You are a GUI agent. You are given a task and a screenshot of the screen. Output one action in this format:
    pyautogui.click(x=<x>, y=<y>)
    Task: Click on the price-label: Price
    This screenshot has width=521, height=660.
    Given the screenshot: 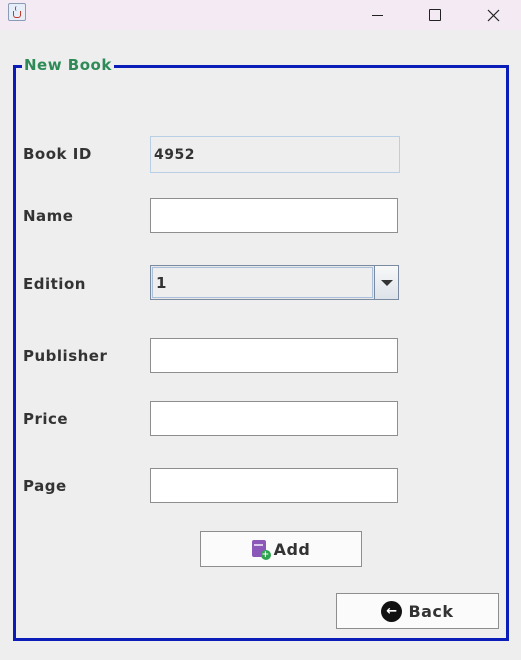 What is the action you would take?
    pyautogui.click(x=46, y=419)
    